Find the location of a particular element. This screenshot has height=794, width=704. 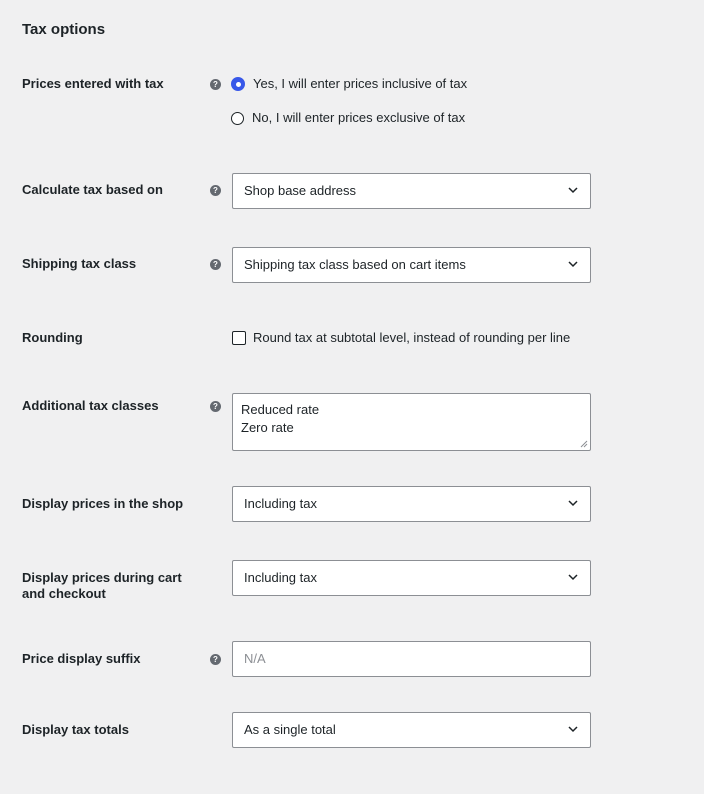

shipping-tax-class-select: Shipping tax class based on cart items is located at coordinates (411, 265).